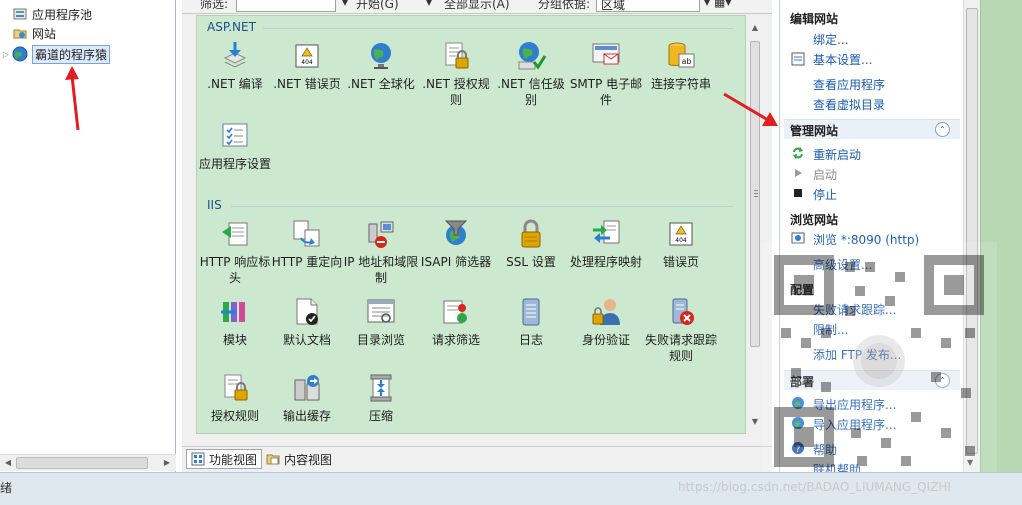 The image size is (1022, 505). I want to click on section-title: 管理网站, so click(814, 131).